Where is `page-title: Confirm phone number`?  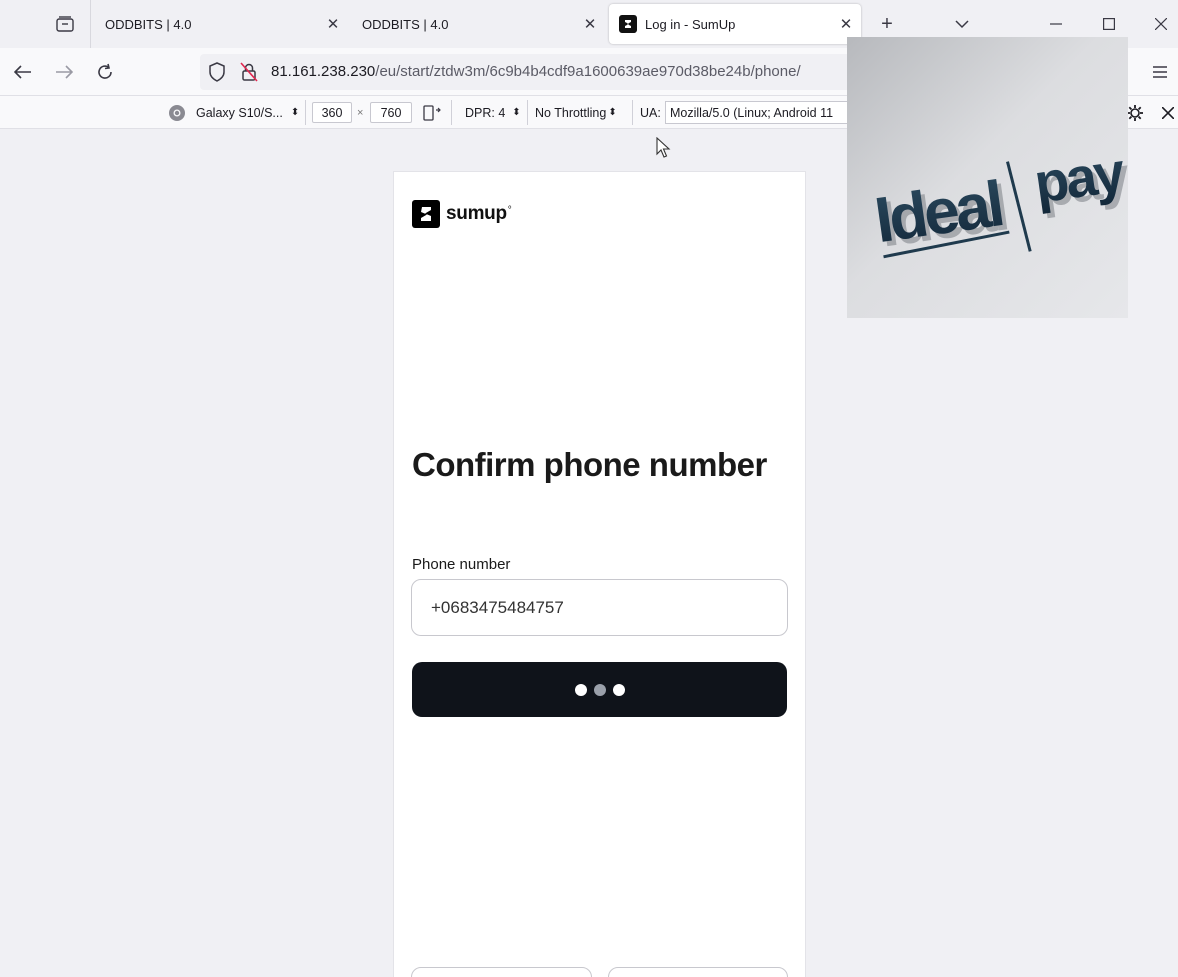 page-title: Confirm phone number is located at coordinates (589, 464).